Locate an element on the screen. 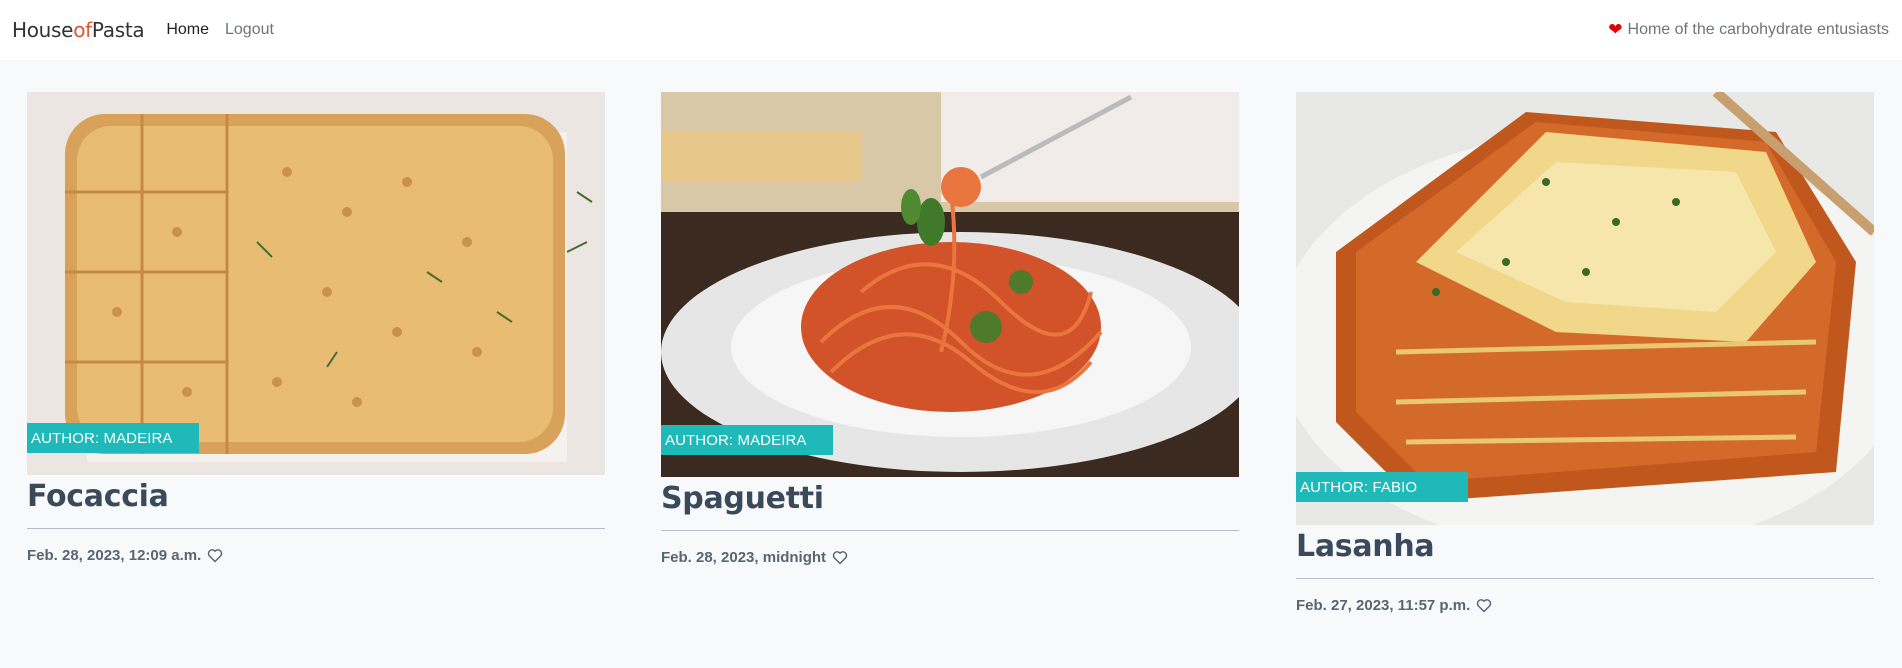 This screenshot has height=668, width=1902. post-date: Feb. 28, 2023, midnight is located at coordinates (744, 557).